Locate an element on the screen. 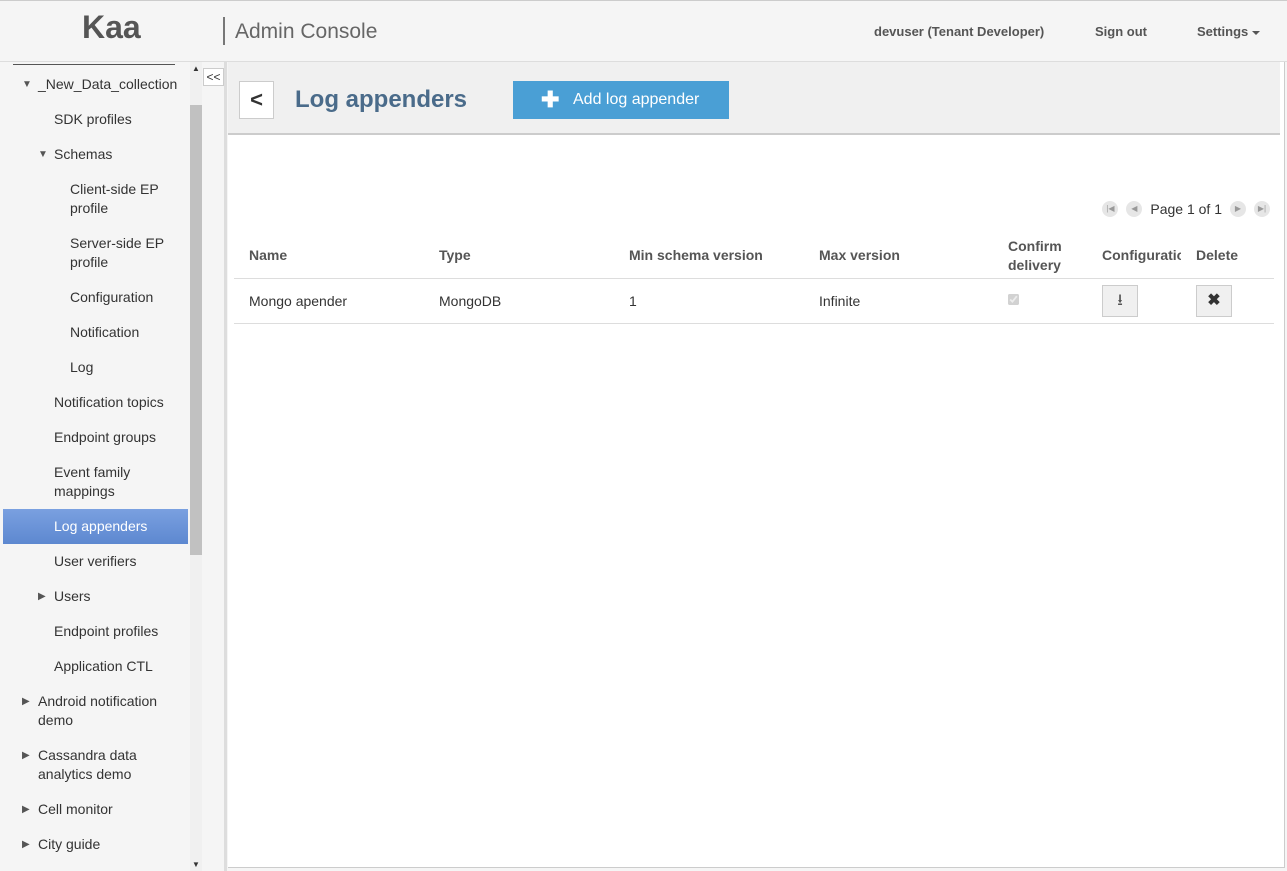 This screenshot has height=871, width=1287. sidebar-item-label: Event family mappings is located at coordinates (92, 481).